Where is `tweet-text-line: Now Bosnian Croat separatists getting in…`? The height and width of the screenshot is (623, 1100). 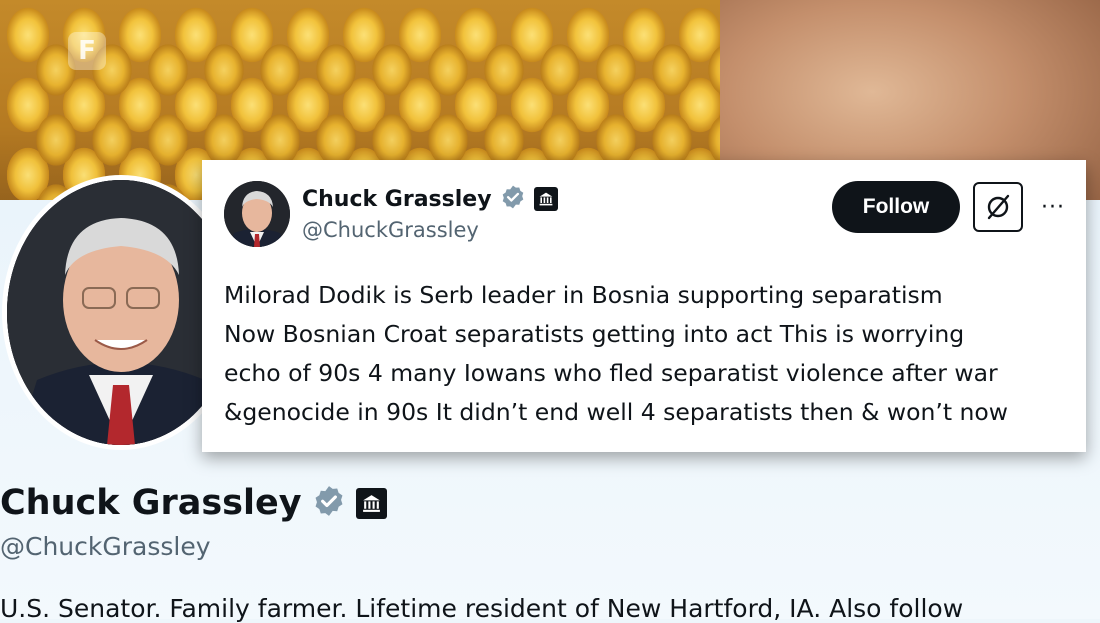
tweet-text-line: Now Bosnian Croat separatists getting in… is located at coordinates (594, 334).